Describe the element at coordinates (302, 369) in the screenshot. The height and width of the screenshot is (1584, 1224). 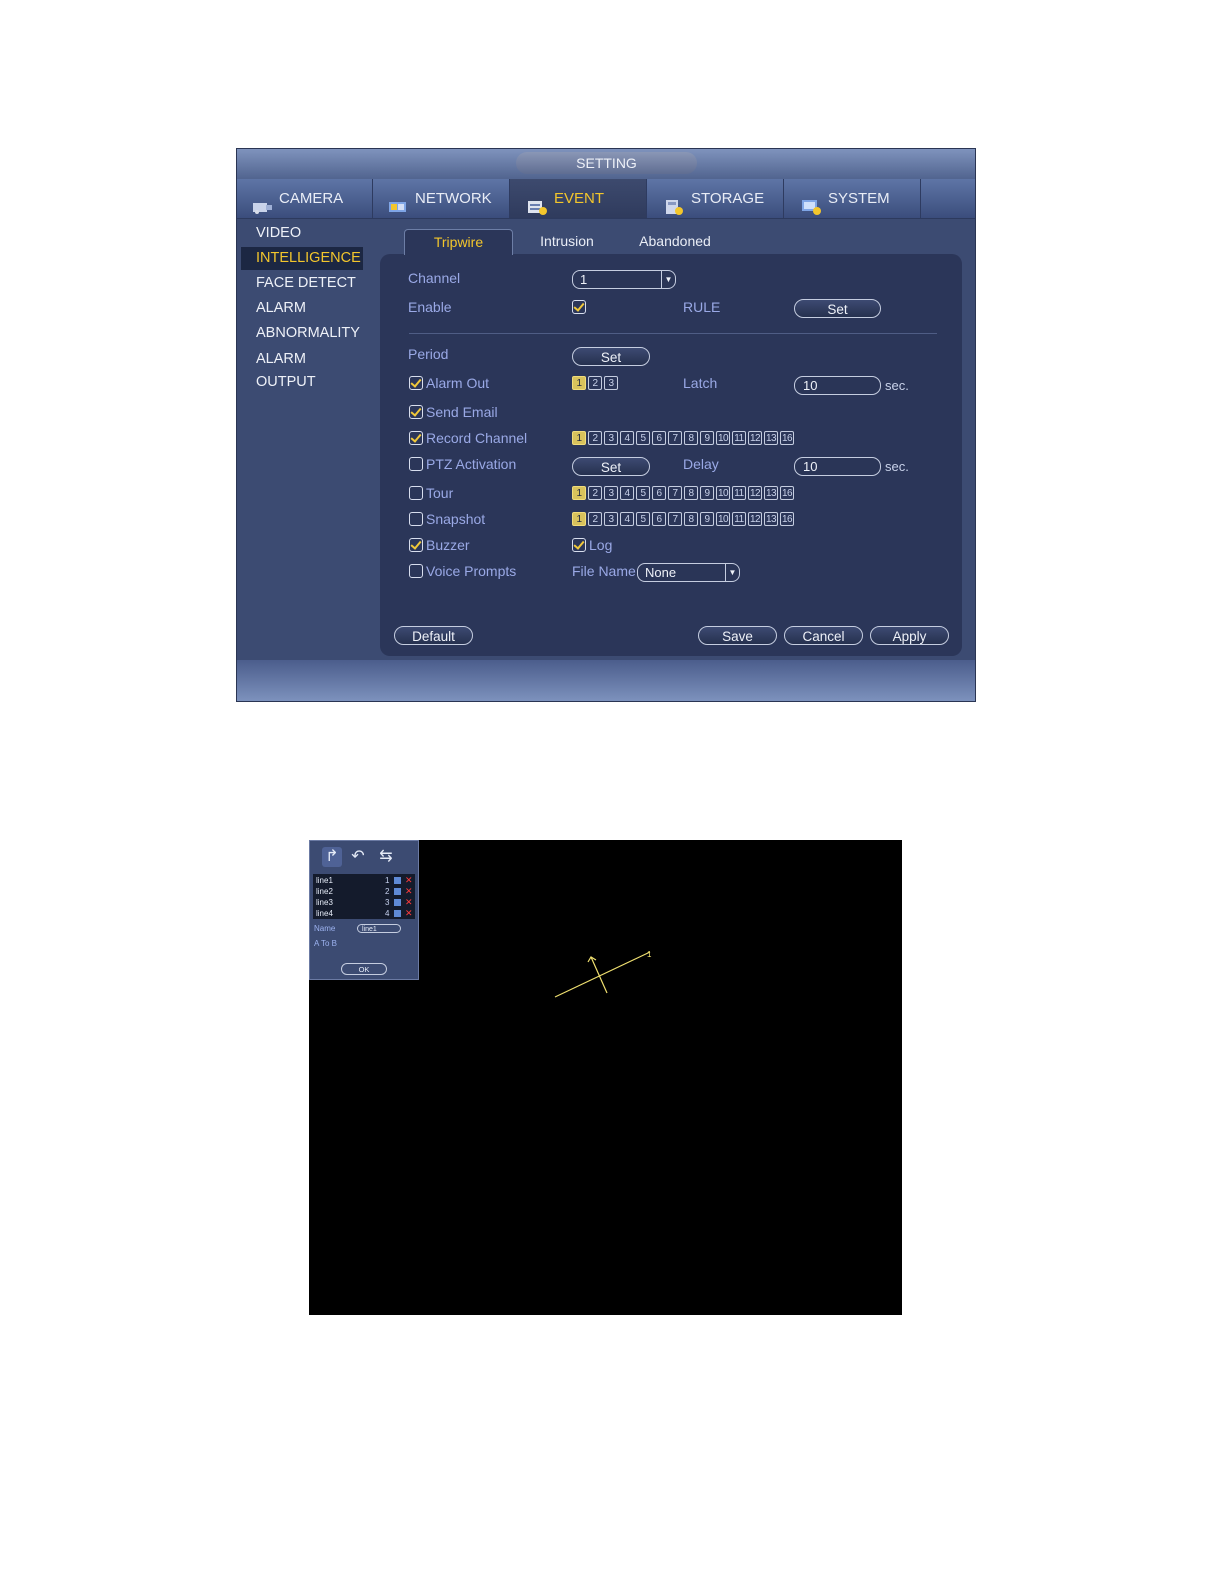
I see `sidebar-item-alarm-output: ALARM OUTPUT` at that location.